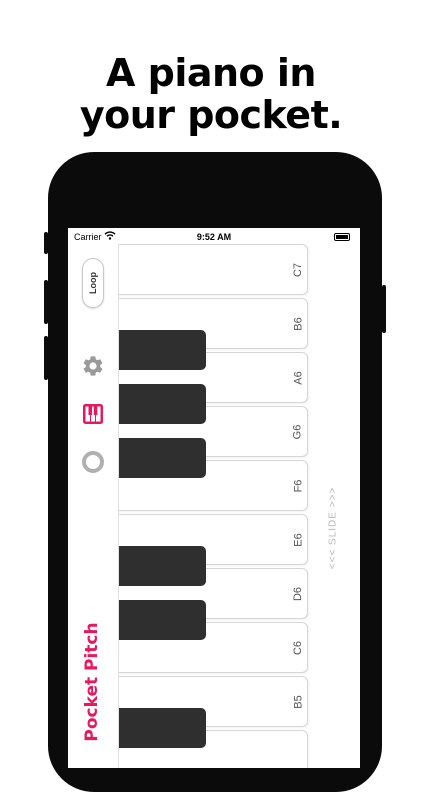 The height and width of the screenshot is (792, 422). I want to click on key-label: B6, so click(298, 323).